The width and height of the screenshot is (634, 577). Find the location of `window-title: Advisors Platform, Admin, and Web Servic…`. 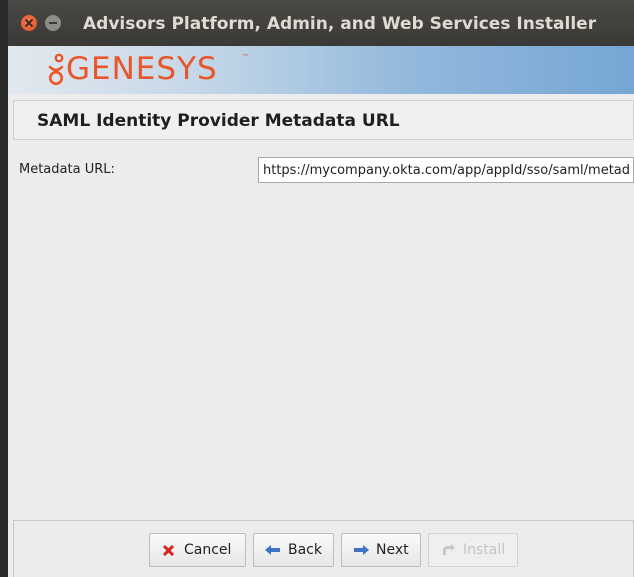

window-title: Advisors Platform, Admin, and Web Servic… is located at coordinates (340, 24).